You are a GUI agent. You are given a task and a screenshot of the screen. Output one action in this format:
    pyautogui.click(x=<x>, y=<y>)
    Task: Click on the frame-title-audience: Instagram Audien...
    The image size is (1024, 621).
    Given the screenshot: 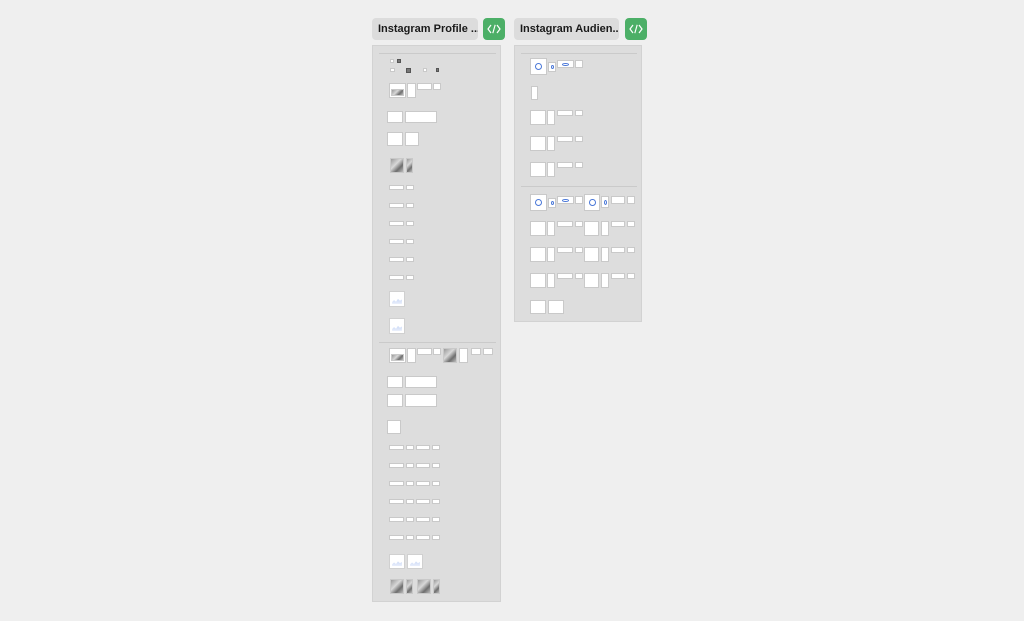 What is the action you would take?
    pyautogui.click(x=566, y=29)
    